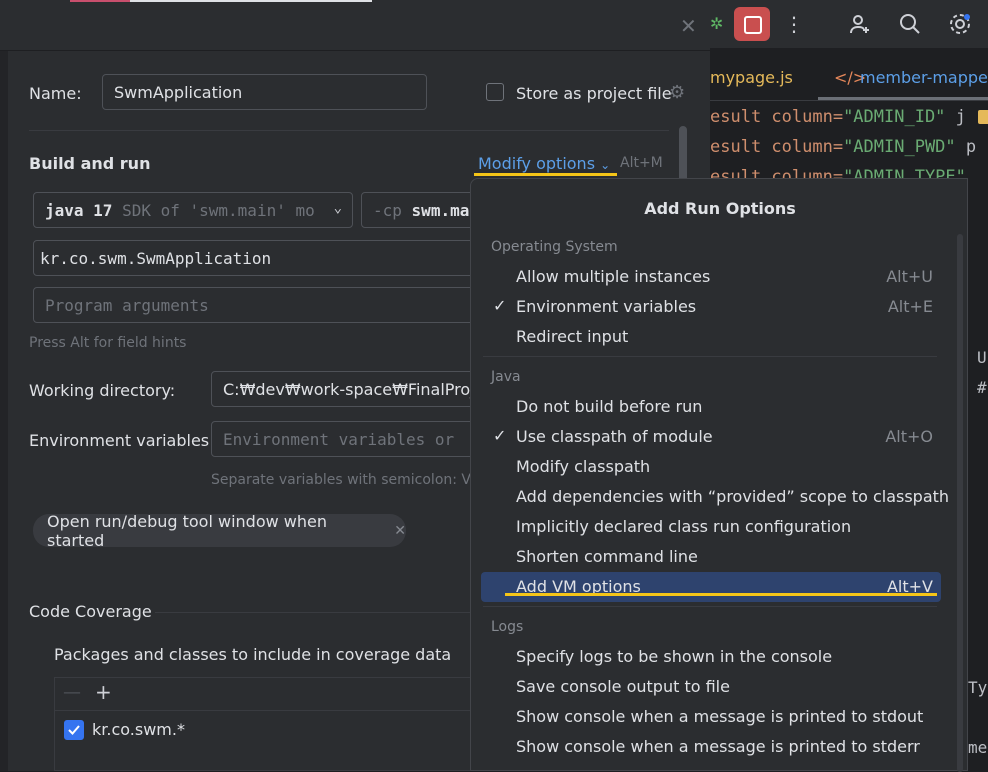  Describe the element at coordinates (982, 357) in the screenshot. I see `code-fragment: U` at that location.